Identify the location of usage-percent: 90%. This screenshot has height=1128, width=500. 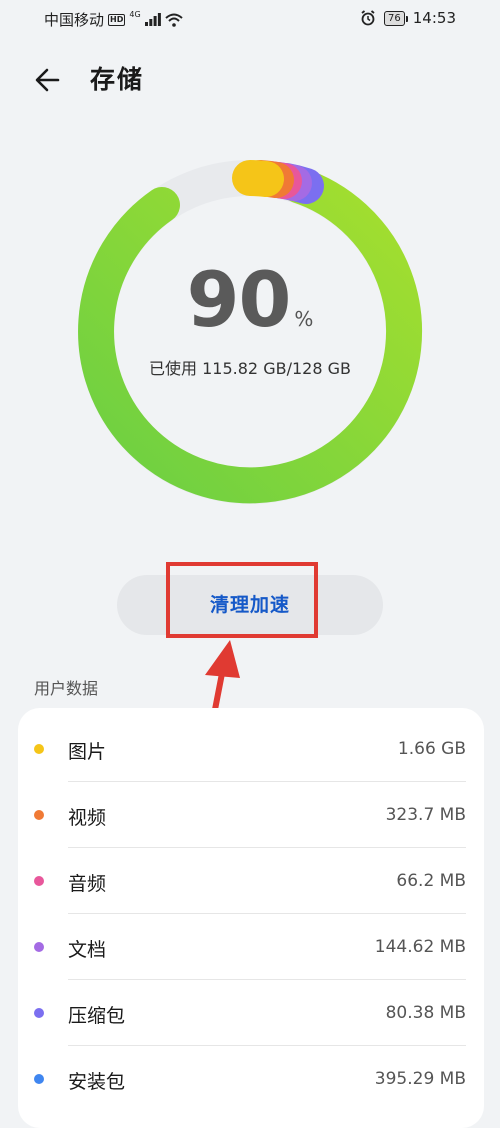
(250, 299).